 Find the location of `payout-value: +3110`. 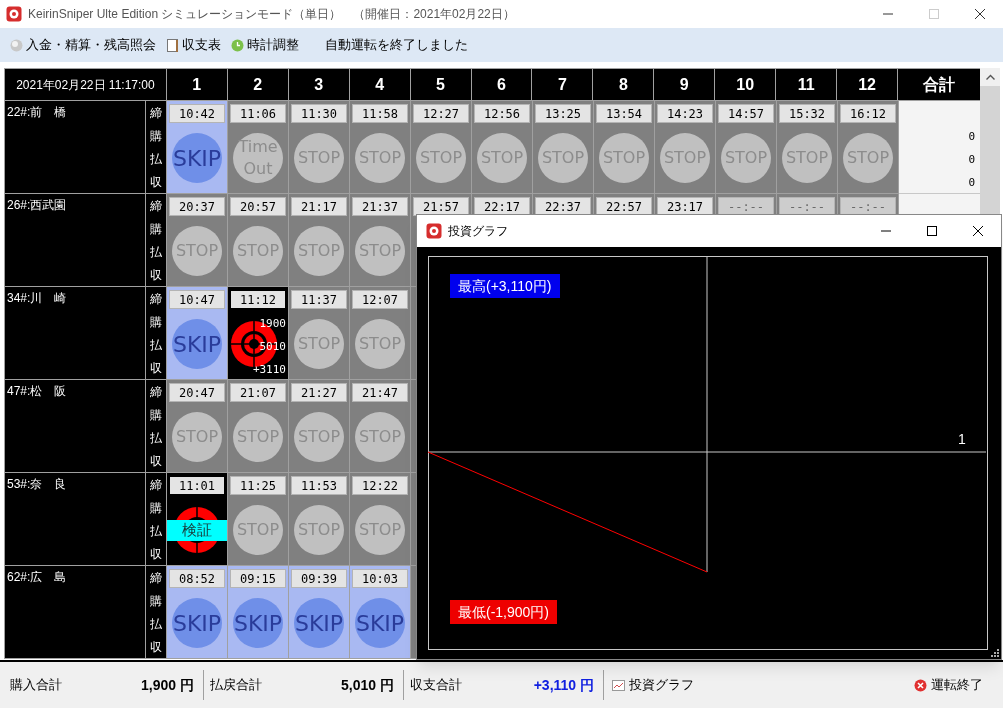

payout-value: +3110 is located at coordinates (269, 370).